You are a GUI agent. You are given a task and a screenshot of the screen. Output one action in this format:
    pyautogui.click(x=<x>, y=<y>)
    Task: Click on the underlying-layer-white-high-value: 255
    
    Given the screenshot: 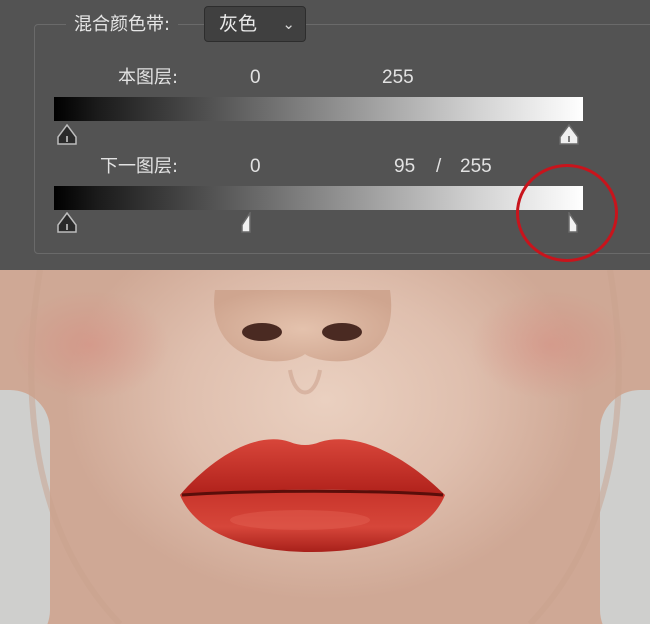 What is the action you would take?
    pyautogui.click(x=476, y=166)
    